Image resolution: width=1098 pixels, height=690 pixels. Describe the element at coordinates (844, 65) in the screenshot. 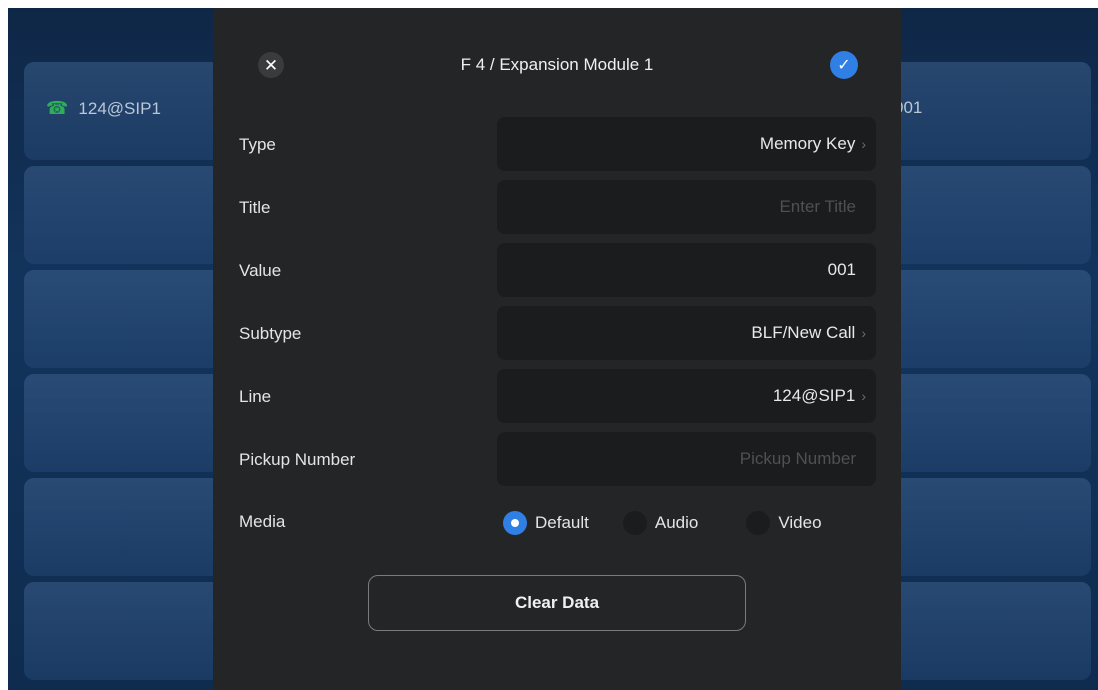

I see `confirm-check-icon: ✓` at that location.